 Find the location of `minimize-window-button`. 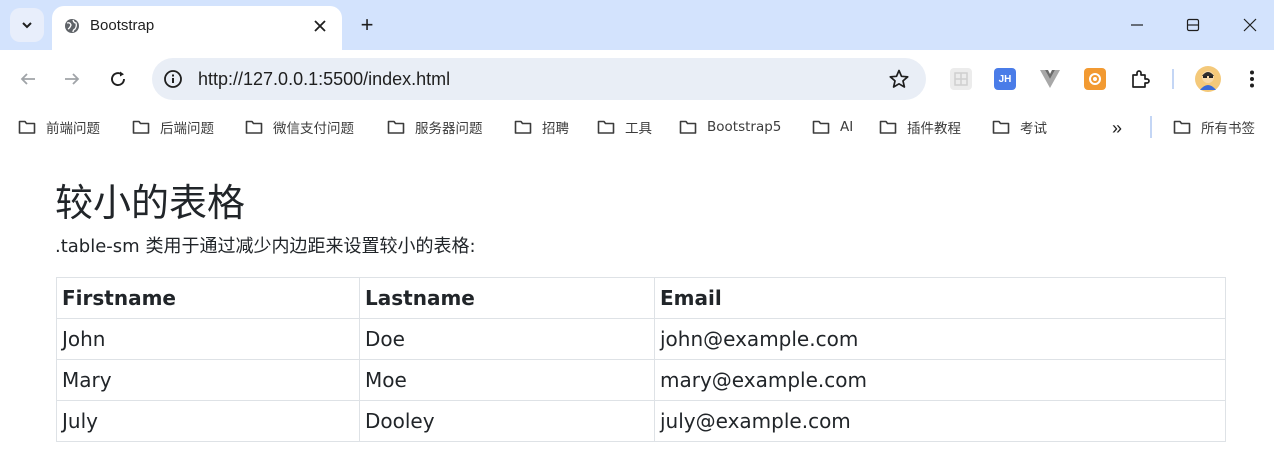

minimize-window-button is located at coordinates (1137, 25).